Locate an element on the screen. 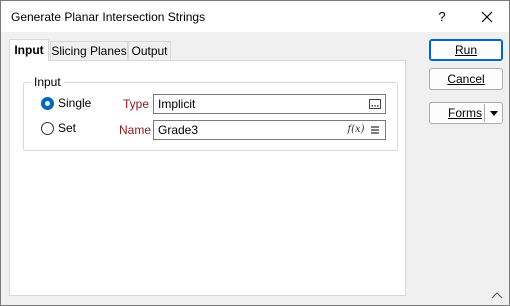 The image size is (510, 306). list-icon is located at coordinates (375, 130).